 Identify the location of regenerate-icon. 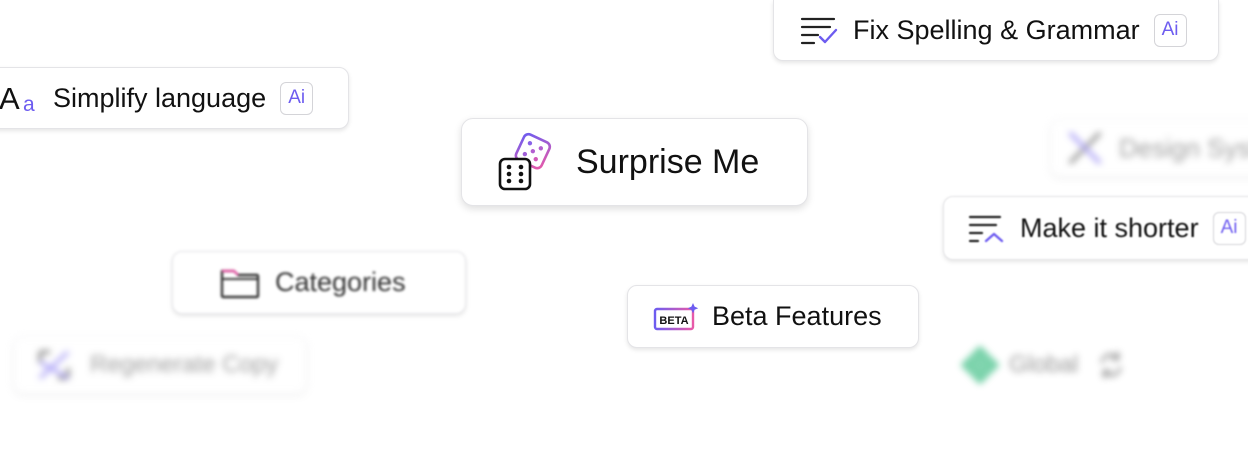
(54, 365).